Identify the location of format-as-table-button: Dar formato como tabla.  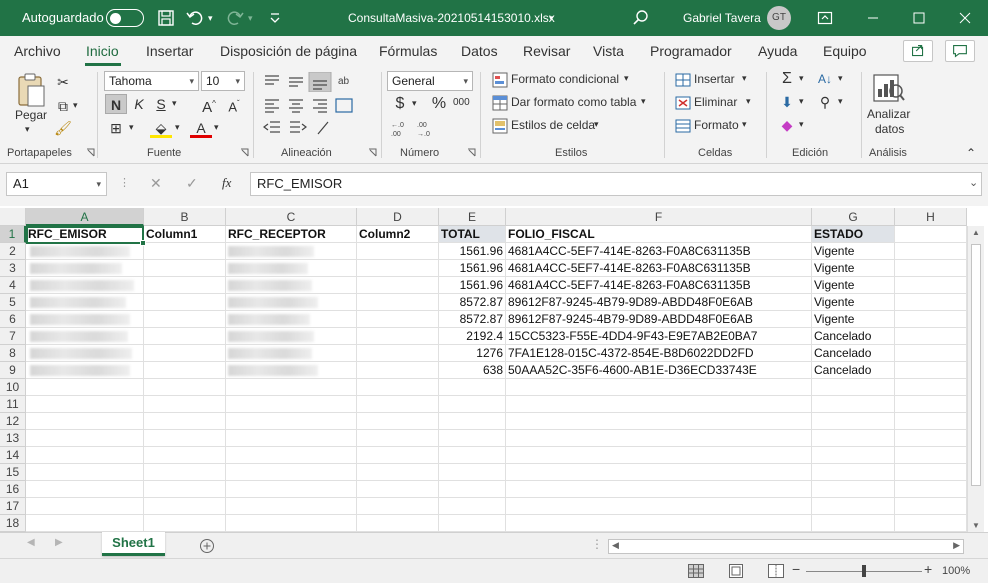
(573, 102).